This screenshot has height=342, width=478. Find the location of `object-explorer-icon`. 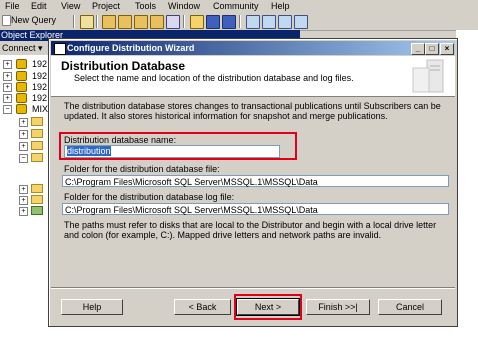

object-explorer-icon is located at coordinates (269, 22).